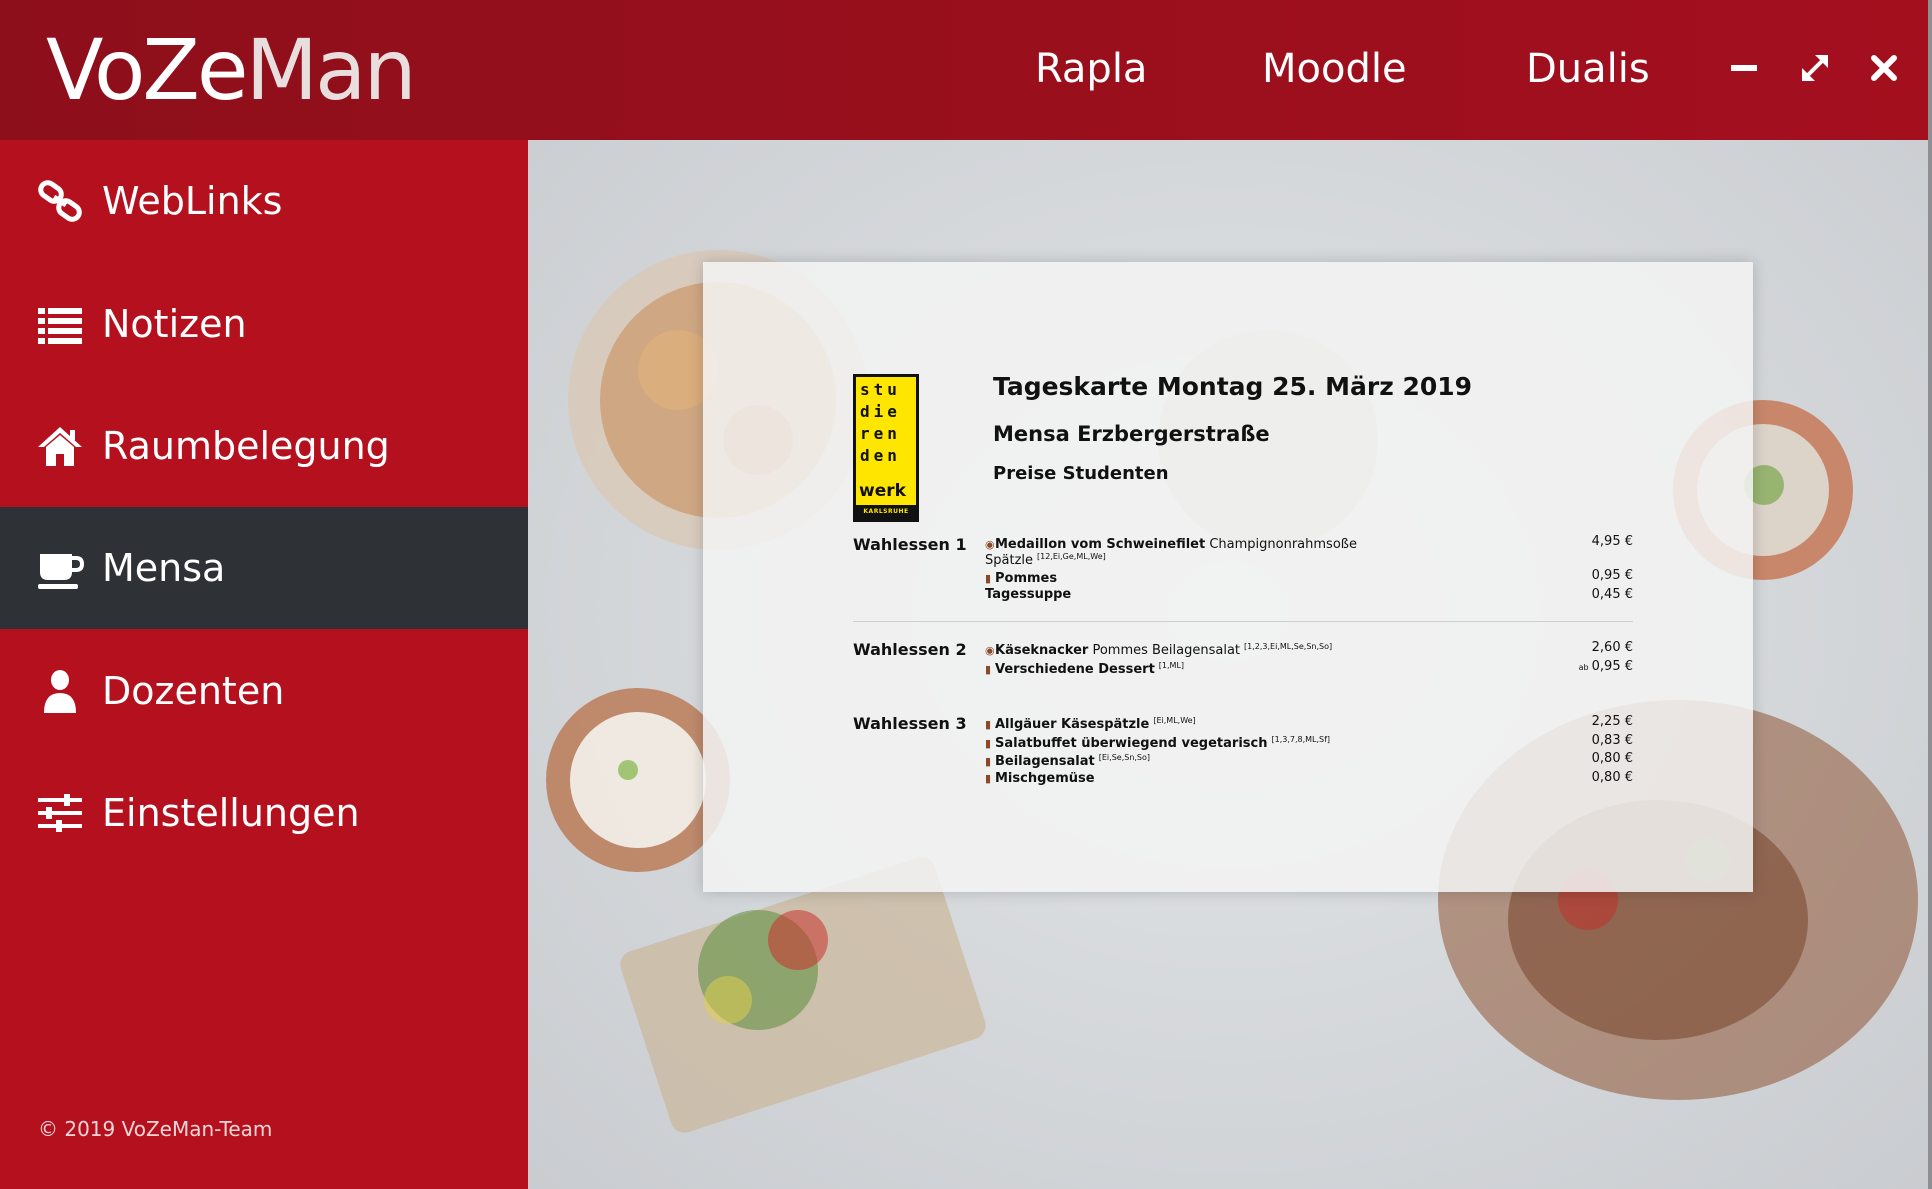 The image size is (1932, 1189). Describe the element at coordinates (1075, 669) in the screenshot. I see `dish-name: Verschiedene Dessert` at that location.